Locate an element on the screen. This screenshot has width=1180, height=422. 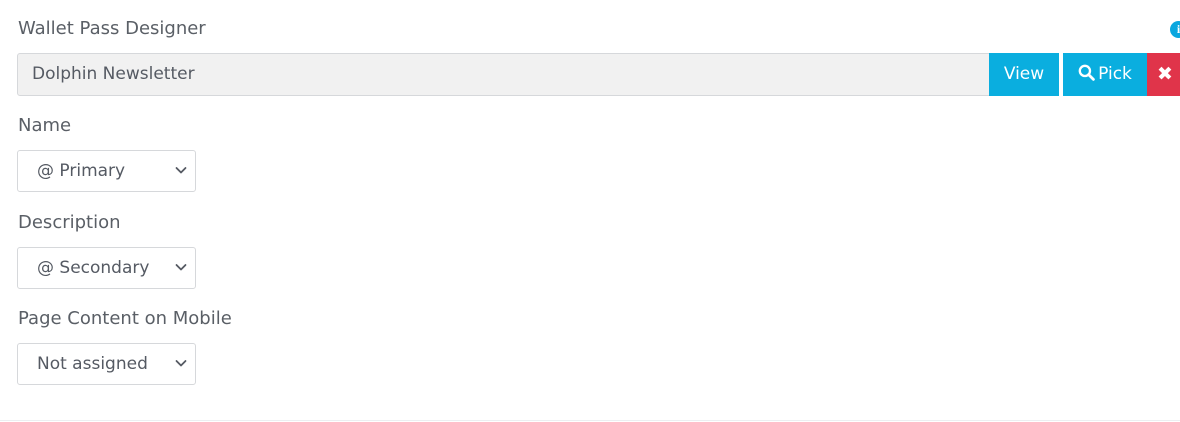
close-icon: ✖ is located at coordinates (1165, 74).